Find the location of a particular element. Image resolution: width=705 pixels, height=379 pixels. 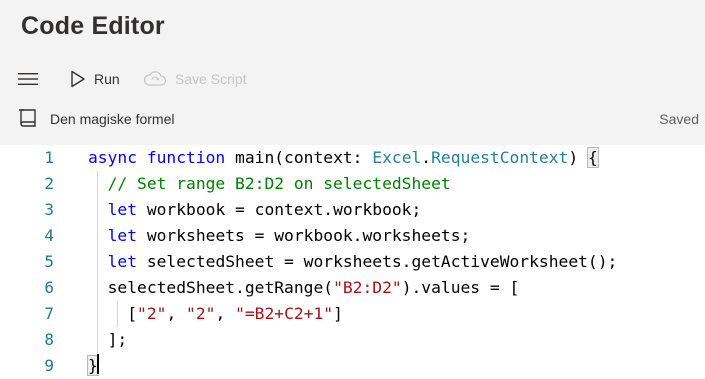

play-icon is located at coordinates (78, 79).